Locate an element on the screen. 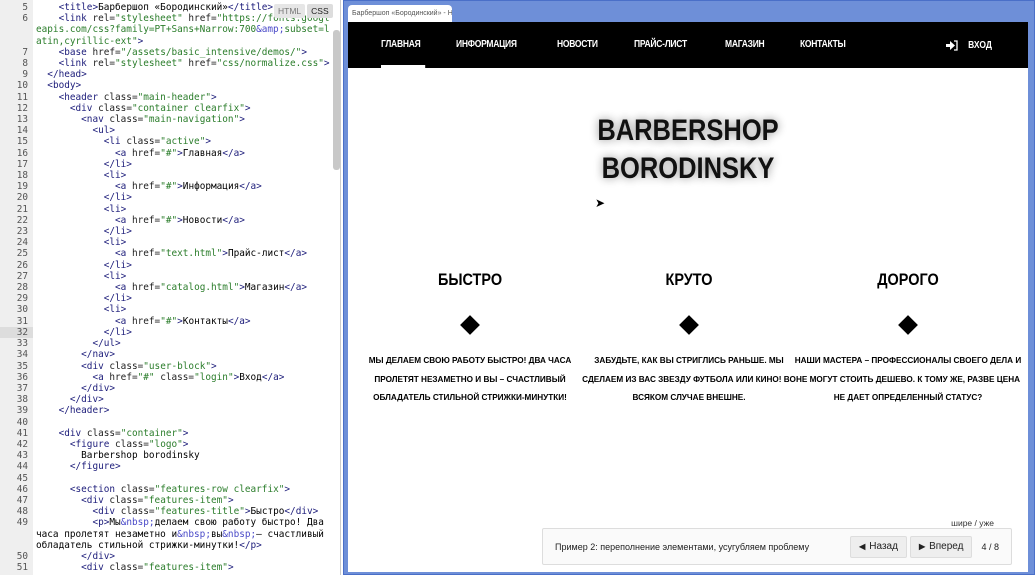  forward-button: ▶ Вперед is located at coordinates (941, 546).